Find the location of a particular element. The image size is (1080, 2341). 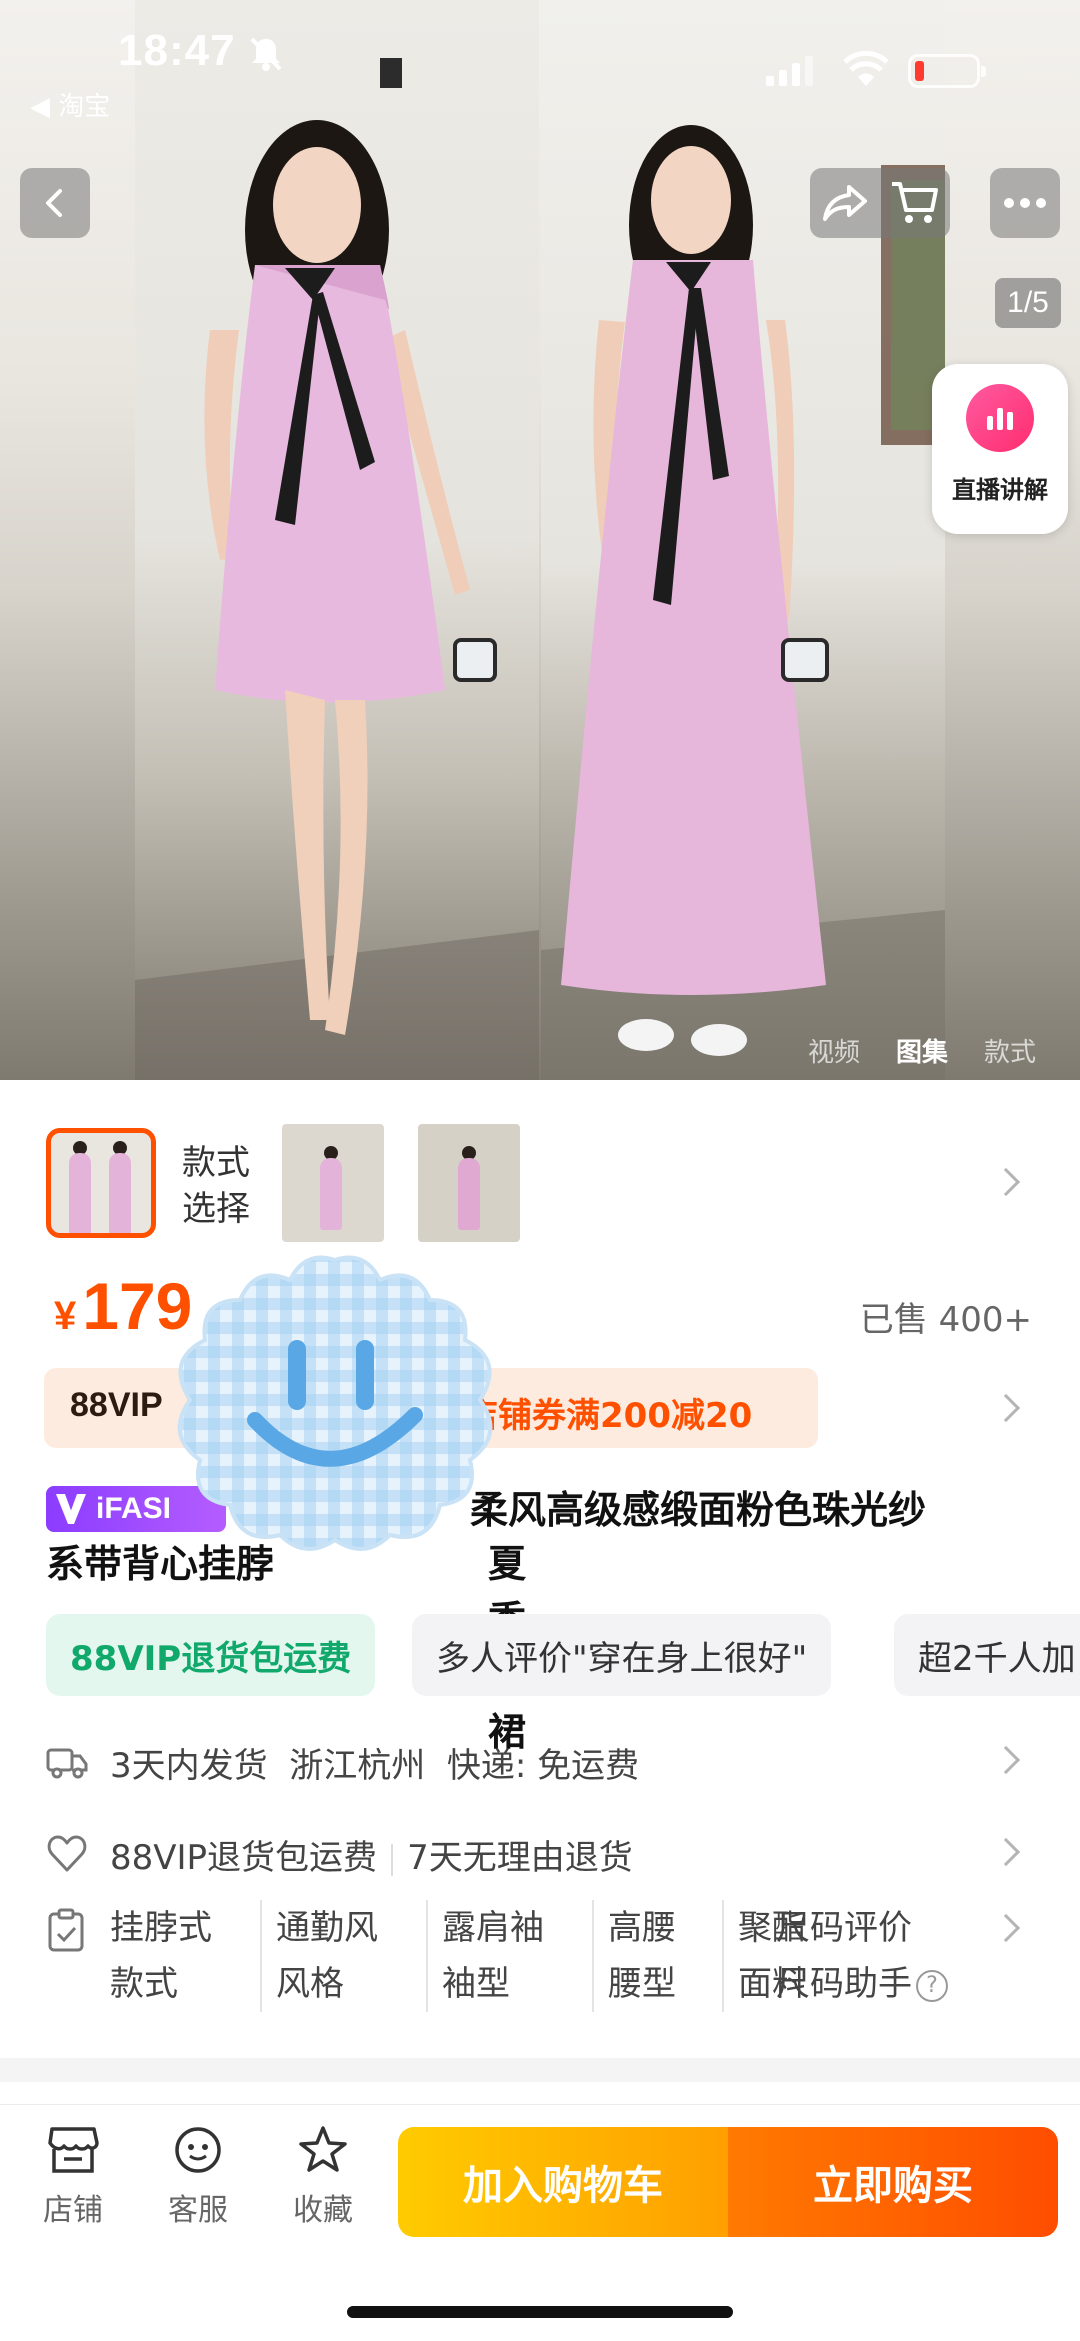

service-row: 88VIP退货包运费 7天无理由退货 is located at coordinates (540, 1852).